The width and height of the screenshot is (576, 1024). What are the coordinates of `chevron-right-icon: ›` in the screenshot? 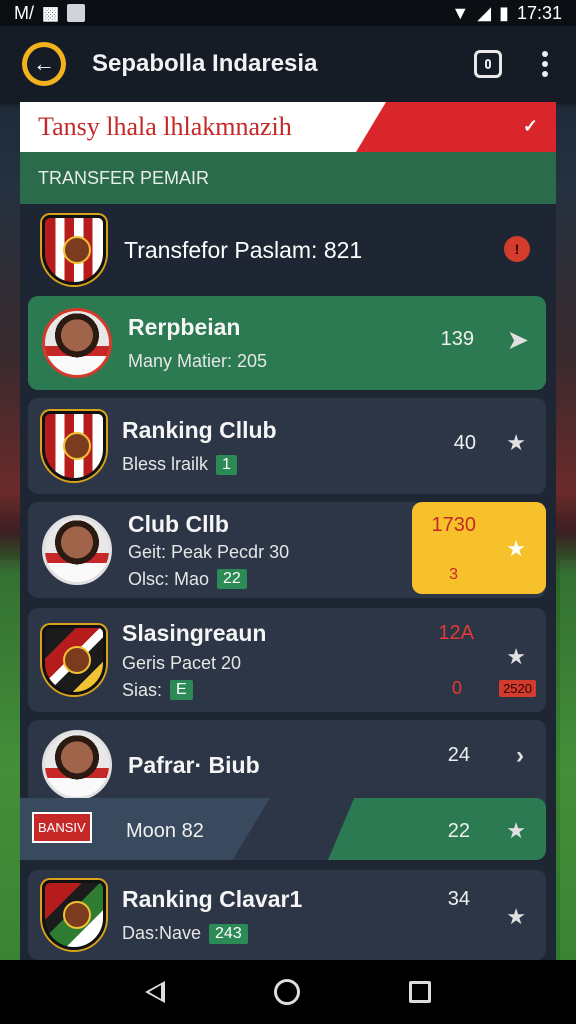 It's located at (520, 756).